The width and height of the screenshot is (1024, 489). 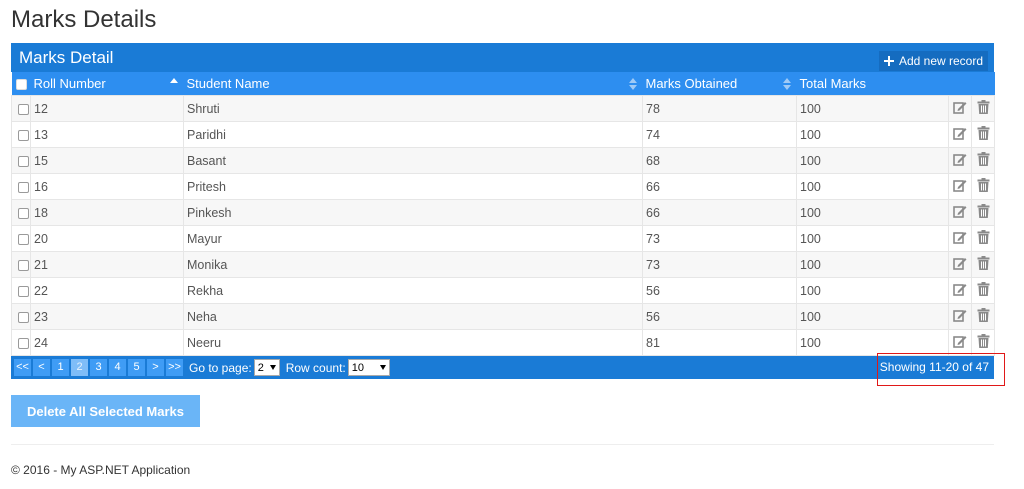 I want to click on student-name-cell: Rekha, so click(x=413, y=290).